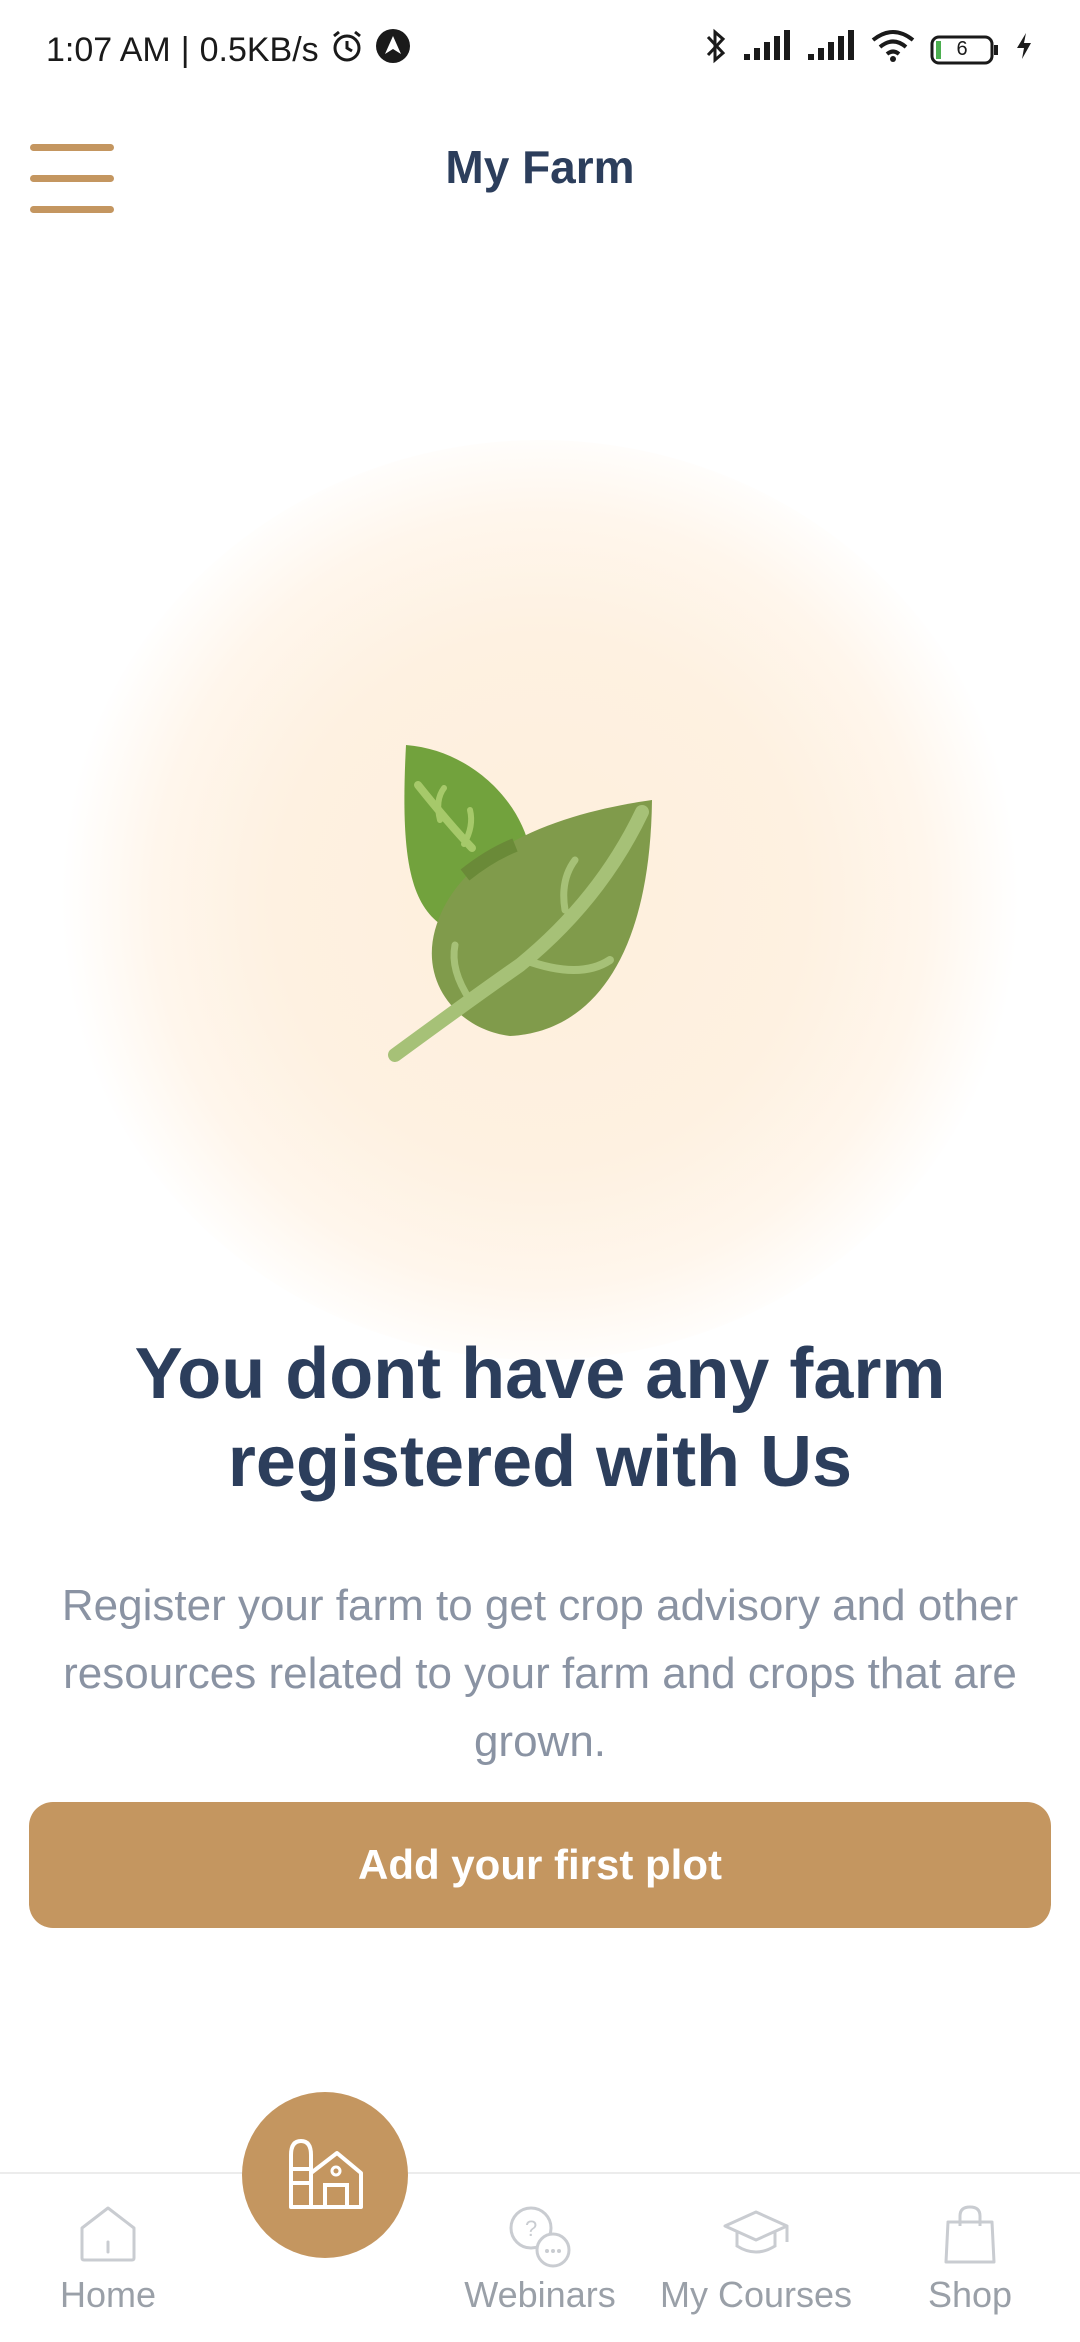  I want to click on status-time: 1:07 AM, so click(108, 49).